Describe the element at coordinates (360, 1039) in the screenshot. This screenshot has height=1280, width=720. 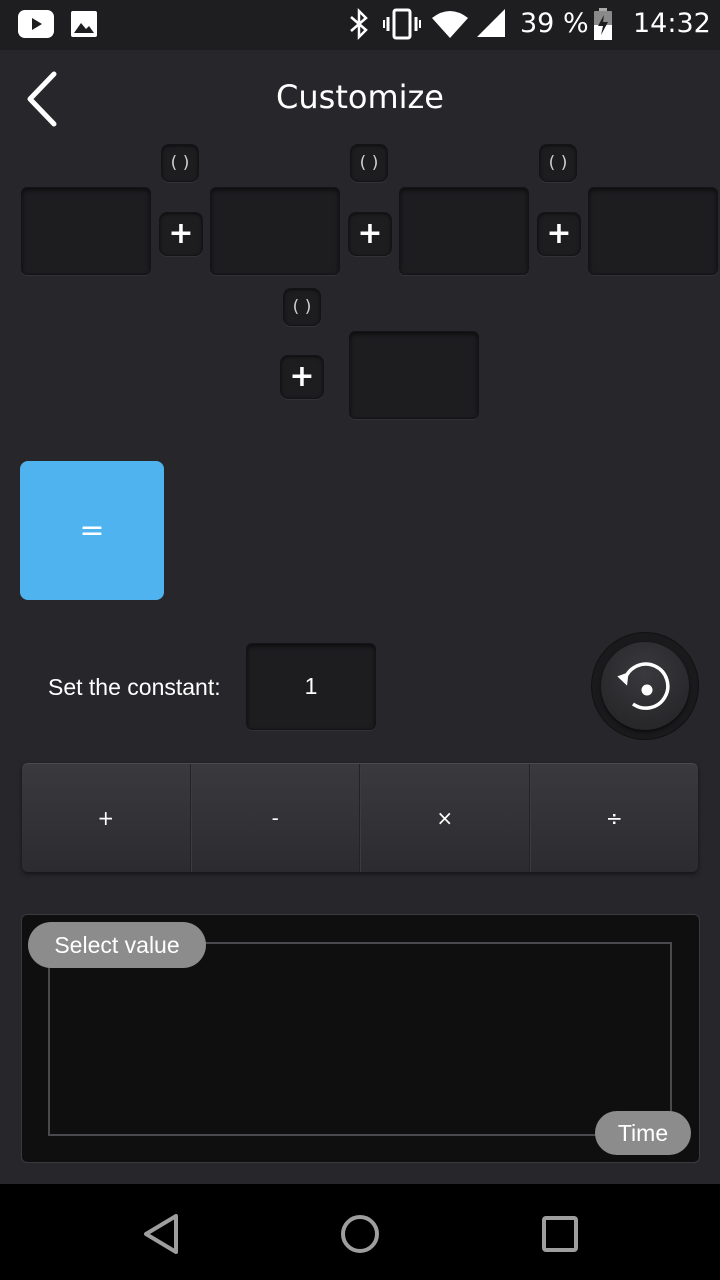
I see `graph-area` at that location.